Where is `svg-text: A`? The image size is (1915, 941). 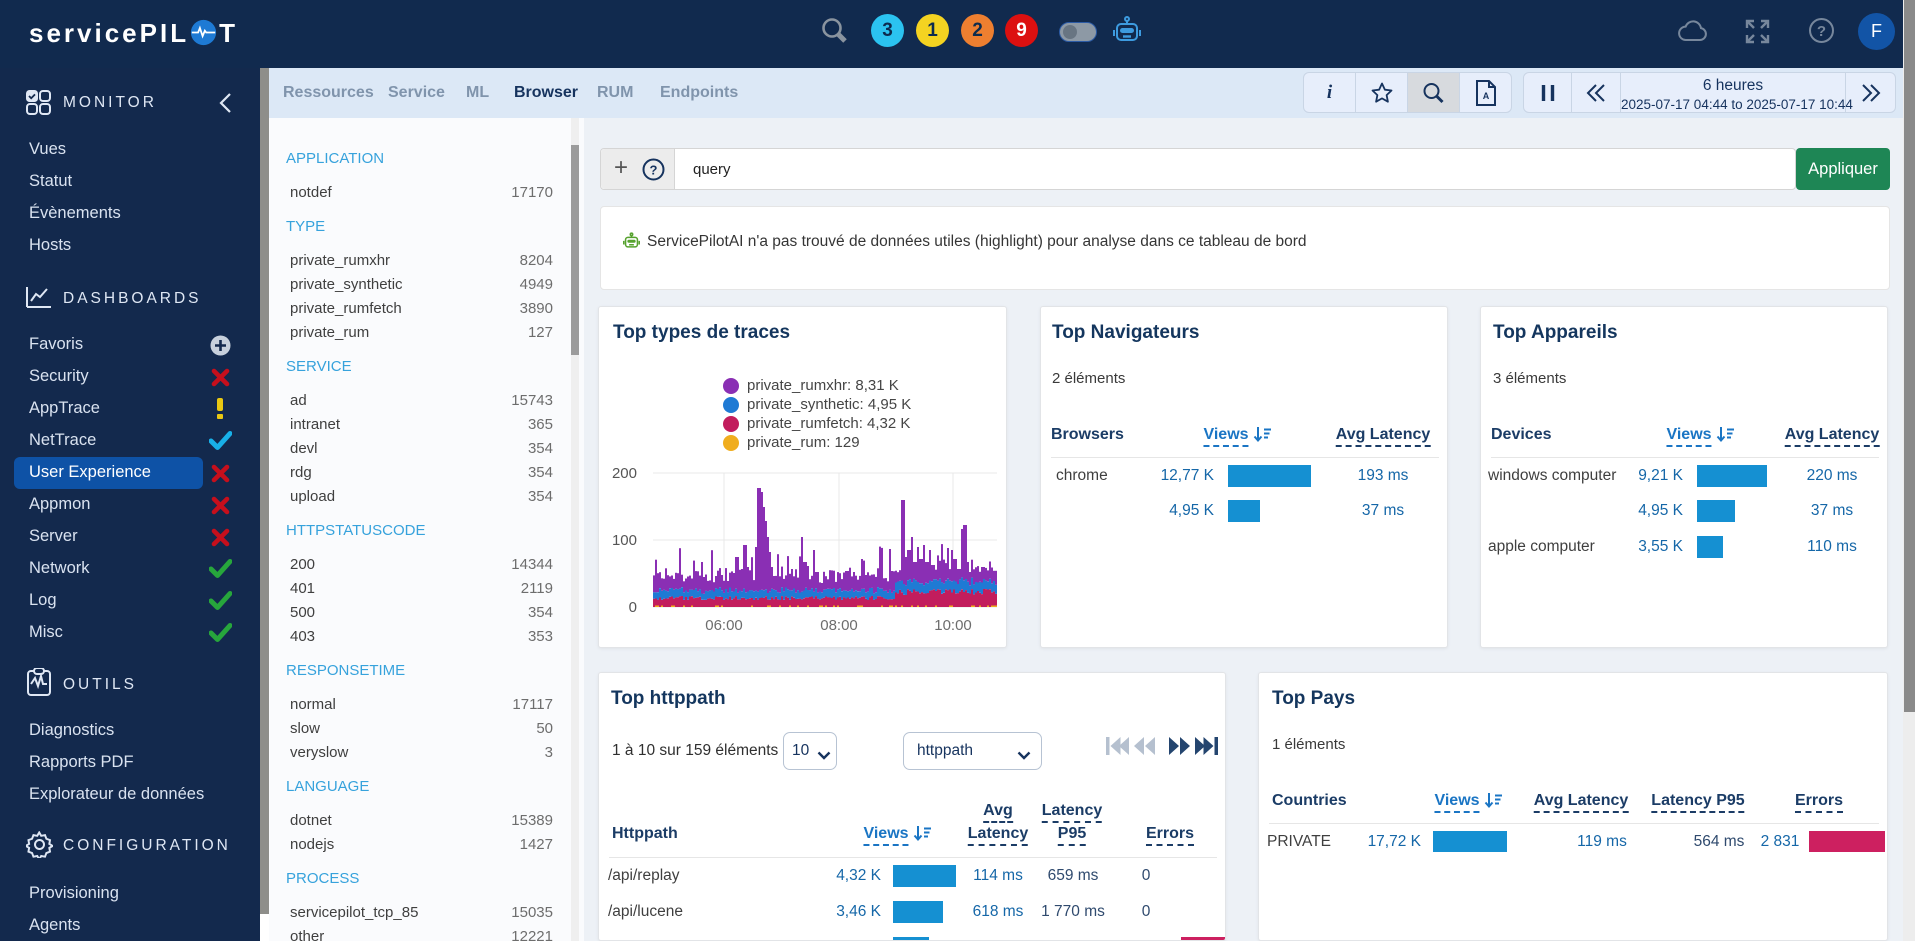 svg-text: A is located at coordinates (1485, 96).